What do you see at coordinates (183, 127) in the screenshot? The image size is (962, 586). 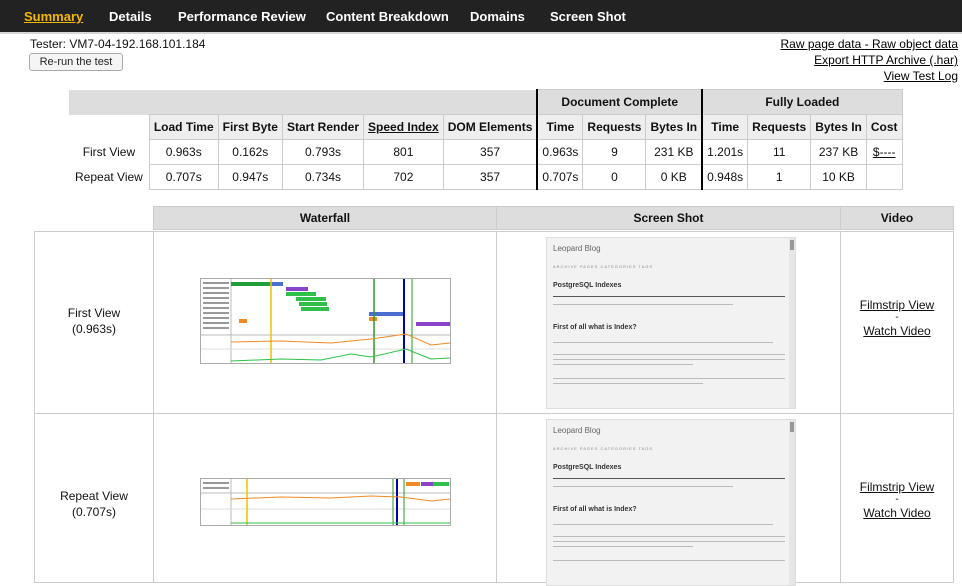 I see `col-load-time: Load Time` at bounding box center [183, 127].